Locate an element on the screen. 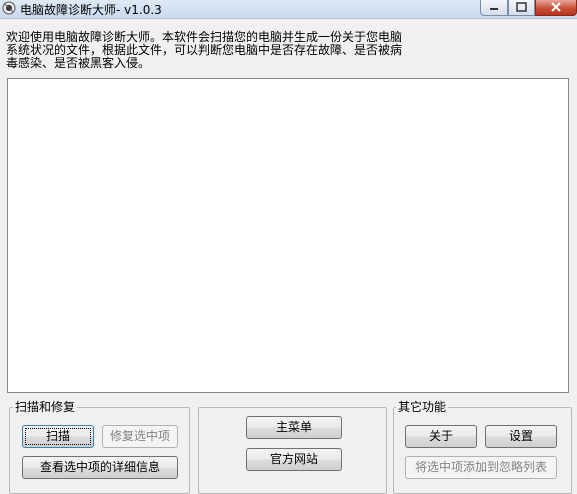  maximize-button is located at coordinates (521, 8).